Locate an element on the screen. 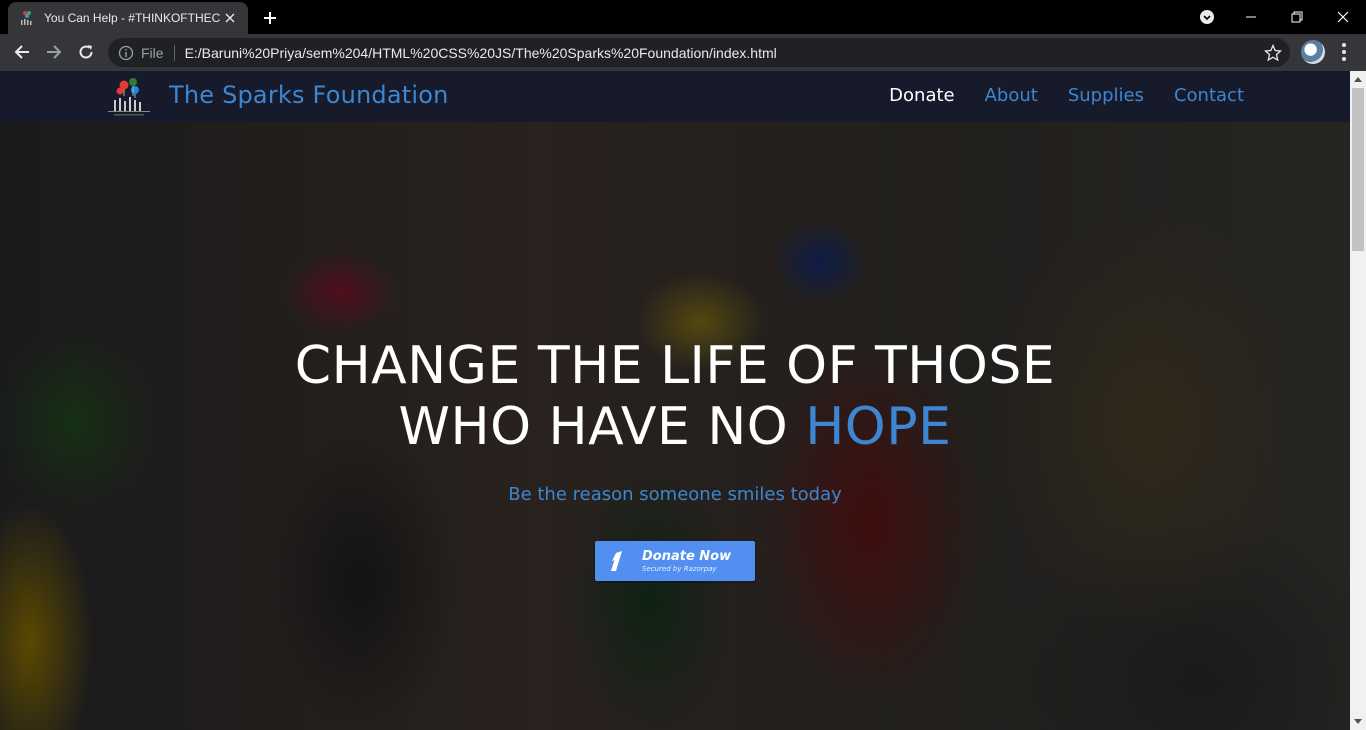 Image resolution: width=1366 pixels, height=730 pixels. donate-now-button: Donate Now Secured by Razorpay is located at coordinates (675, 561).